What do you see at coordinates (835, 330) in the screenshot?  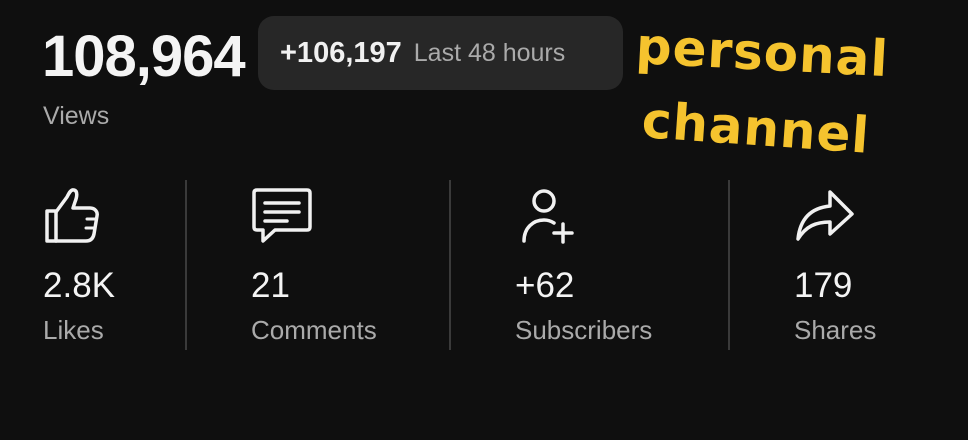 I see `shares-label: Shares` at bounding box center [835, 330].